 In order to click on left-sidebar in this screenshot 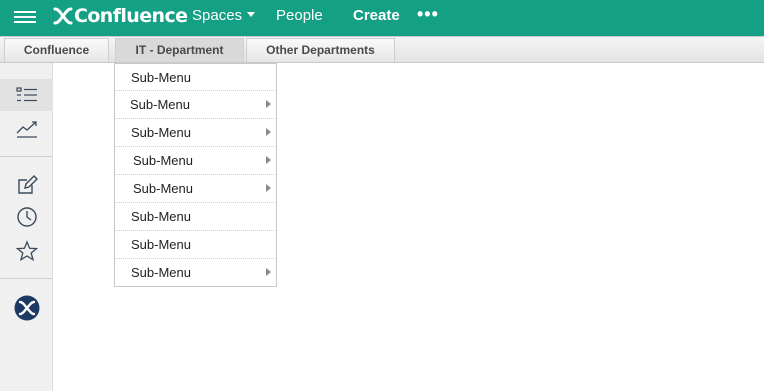, I will do `click(26, 227)`.